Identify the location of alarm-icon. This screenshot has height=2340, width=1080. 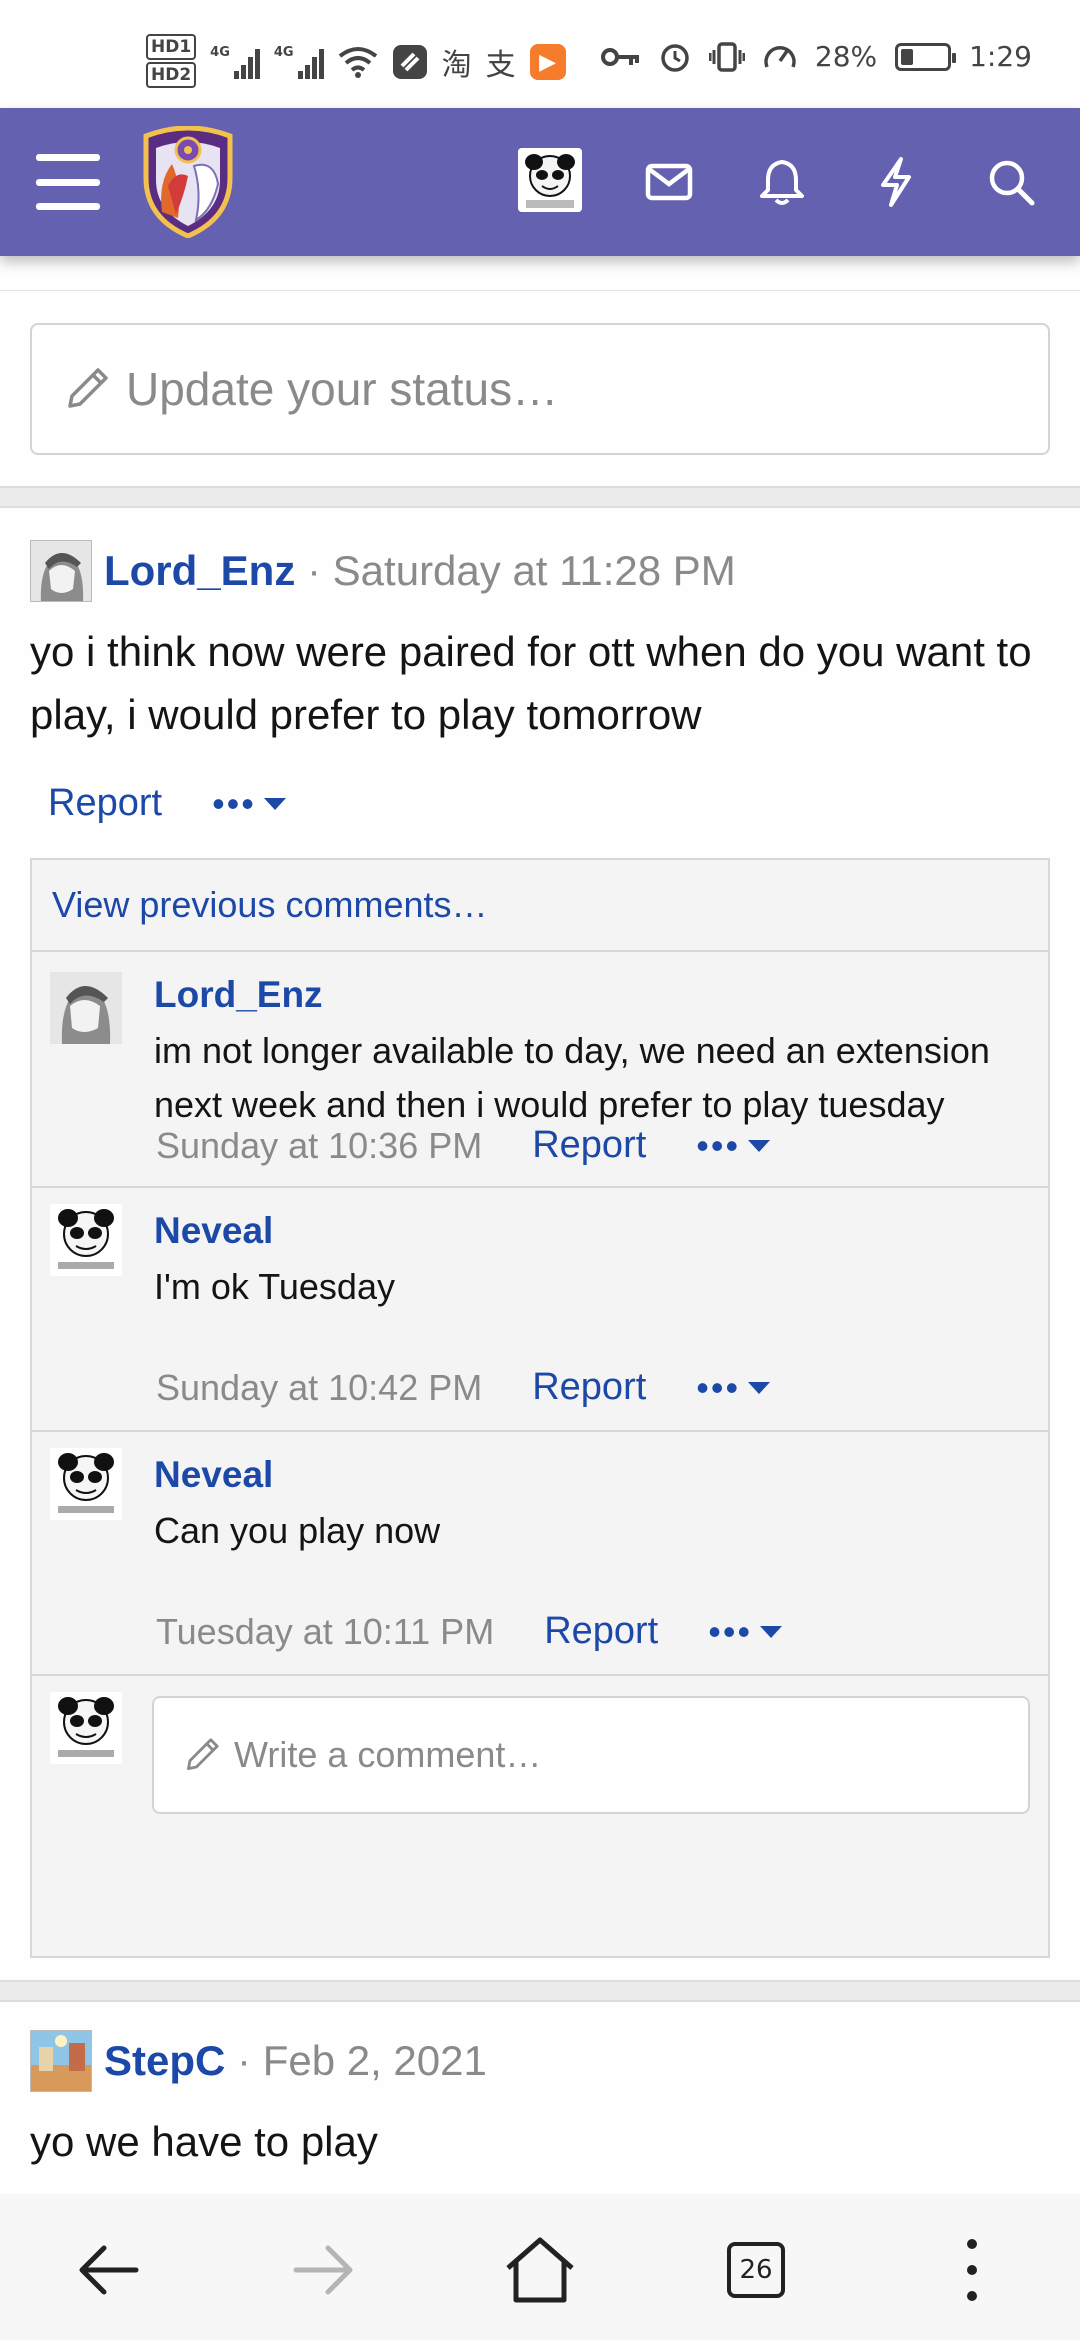
(675, 57).